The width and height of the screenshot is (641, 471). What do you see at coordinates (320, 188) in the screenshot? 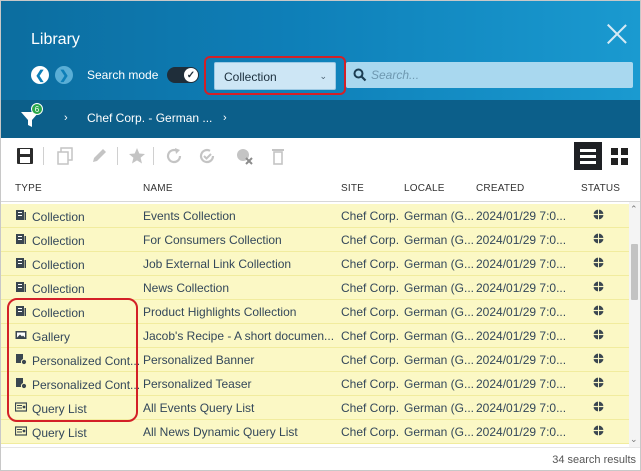
I see `table-header: TYPE NAME SITE LOCALE CREATED STATUS` at bounding box center [320, 188].